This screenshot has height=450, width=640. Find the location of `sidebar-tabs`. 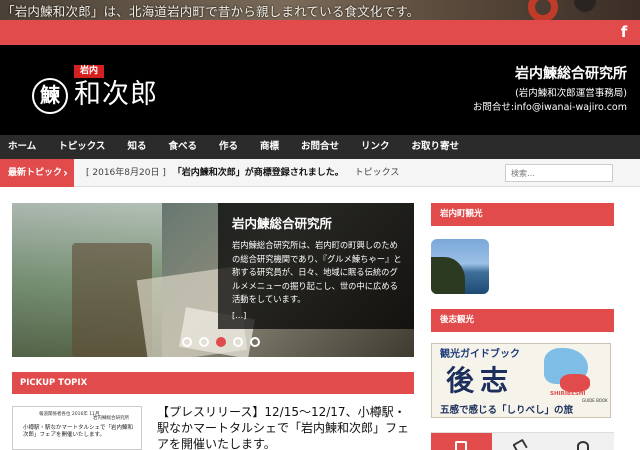

sidebar-tabs is located at coordinates (522, 441).